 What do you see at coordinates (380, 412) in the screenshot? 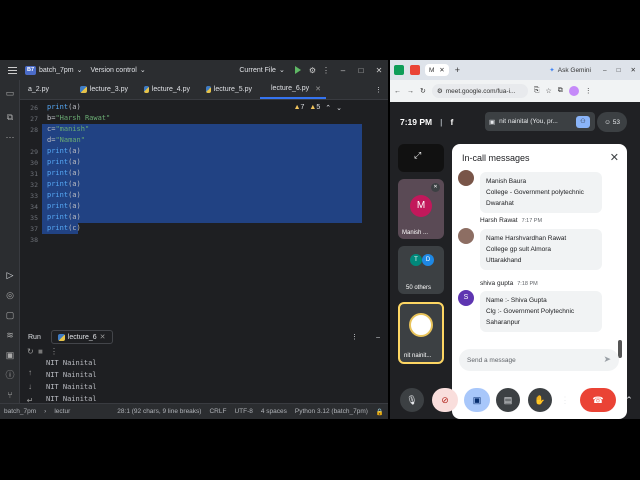
I see `lock-icon: 🔒` at bounding box center [380, 412].